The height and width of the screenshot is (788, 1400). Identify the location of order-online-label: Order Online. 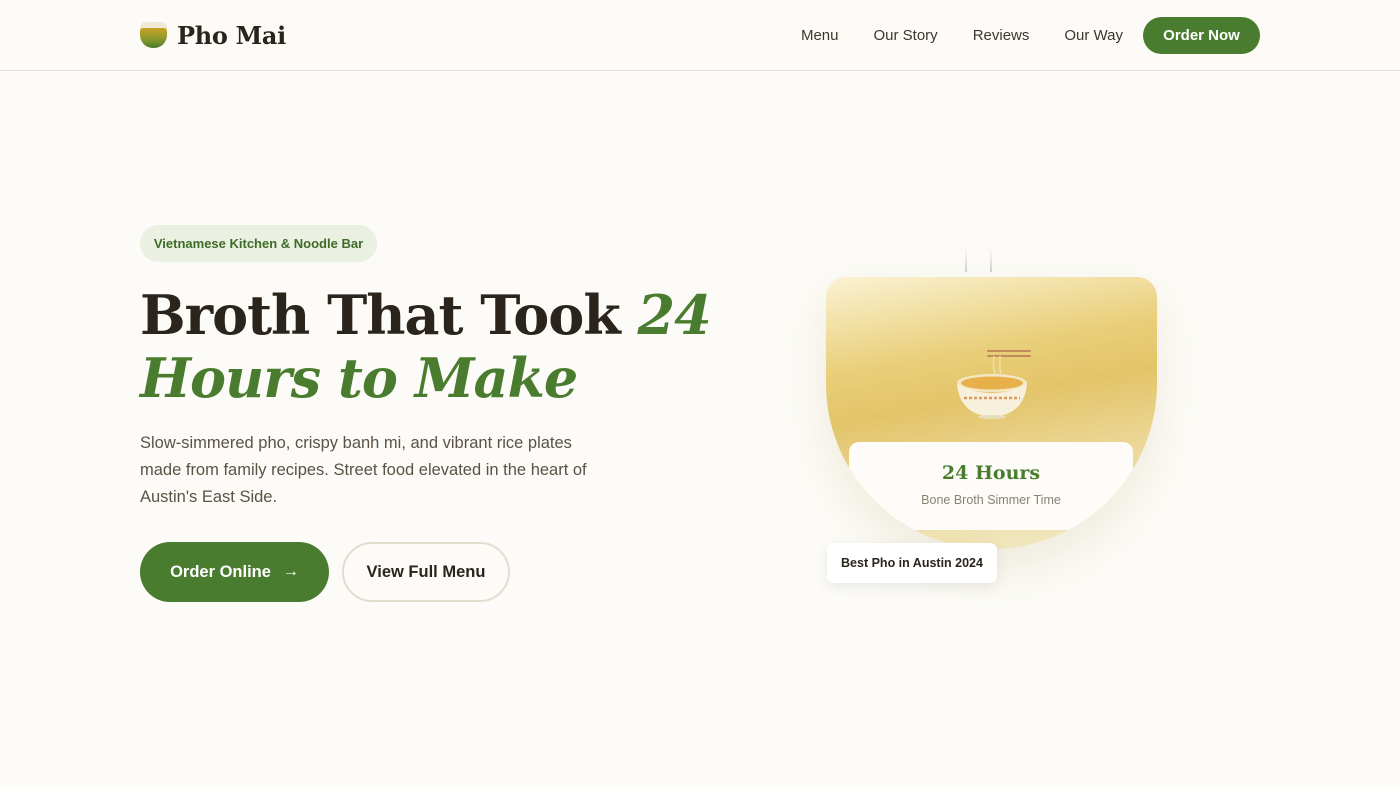
(220, 571).